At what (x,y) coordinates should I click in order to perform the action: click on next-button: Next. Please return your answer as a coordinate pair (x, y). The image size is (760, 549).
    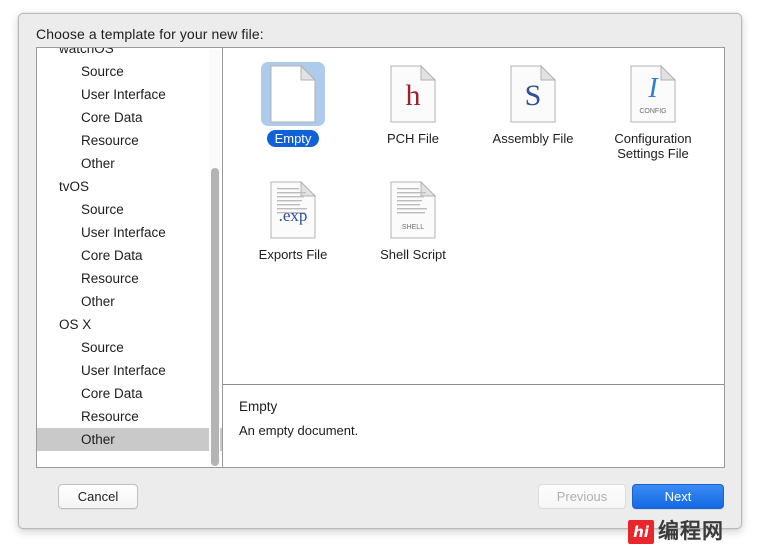
    Looking at the image, I should click on (678, 496).